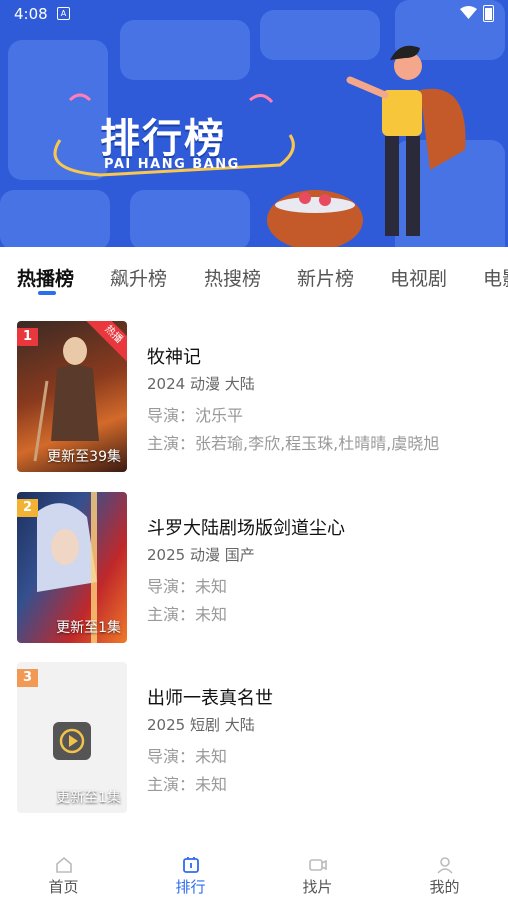 The image size is (508, 904). Describe the element at coordinates (418, 277) in the screenshot. I see `tab-tv-series: 电视剧` at that location.